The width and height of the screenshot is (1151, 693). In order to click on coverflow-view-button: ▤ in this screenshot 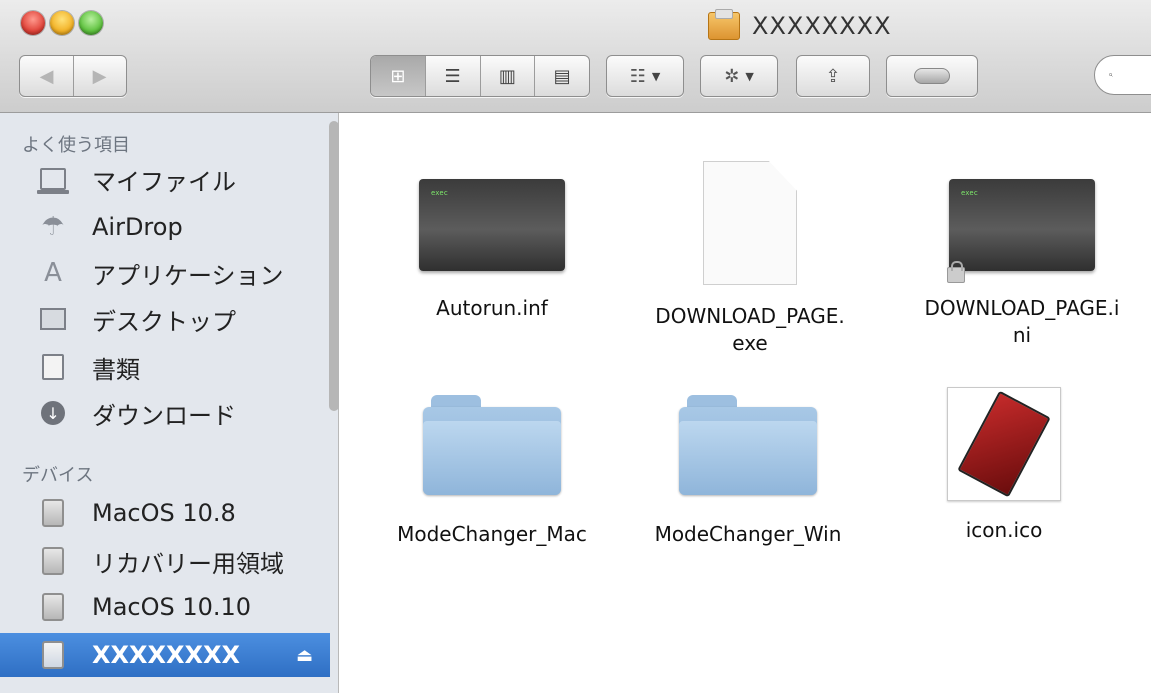, I will do `click(561, 76)`.